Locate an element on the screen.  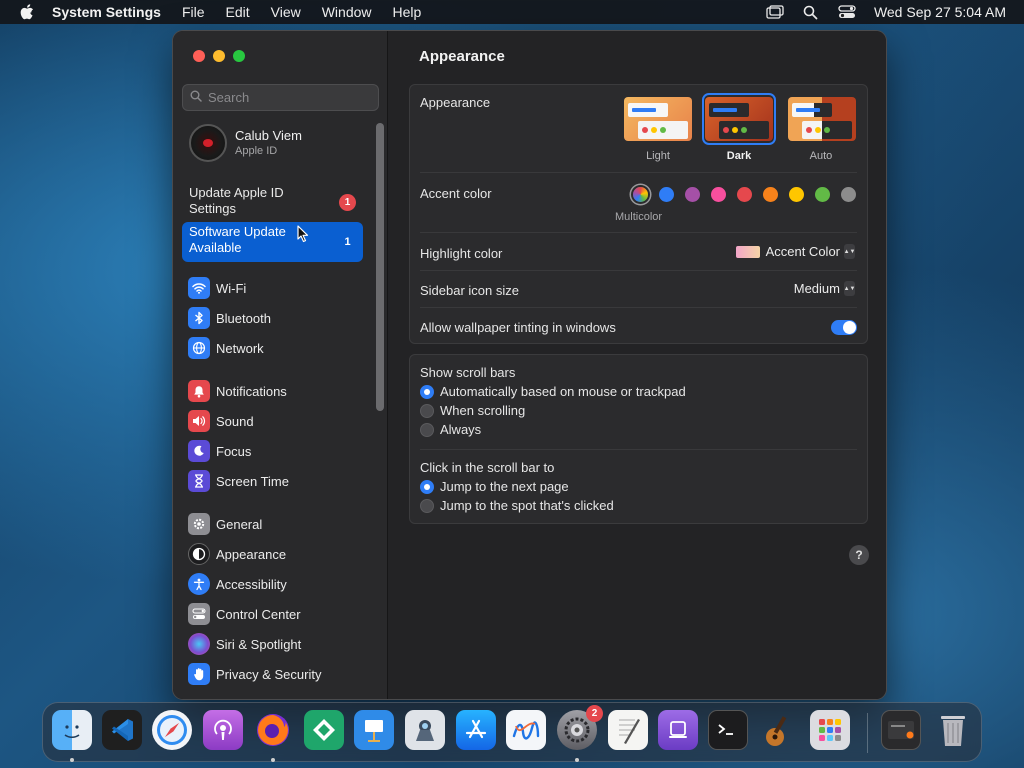
accent-blue-swatch is located at coordinates (666, 194).